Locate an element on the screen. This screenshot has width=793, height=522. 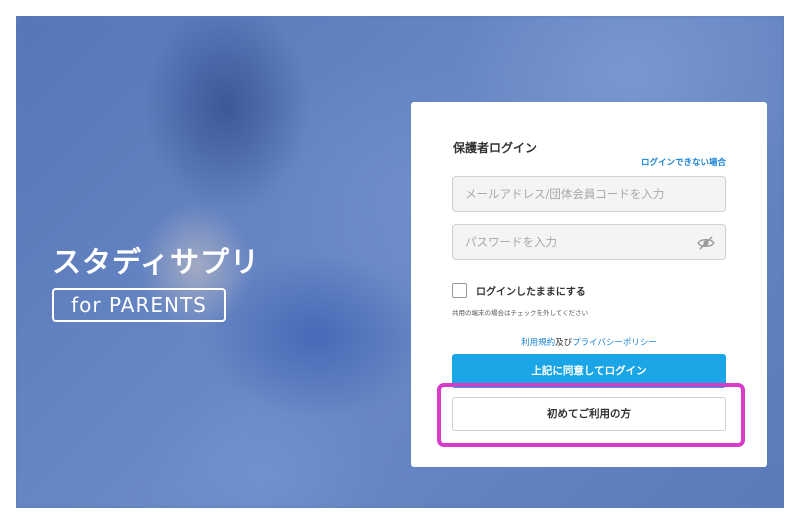
remember-row: ログインしたままにする is located at coordinates (519, 290).